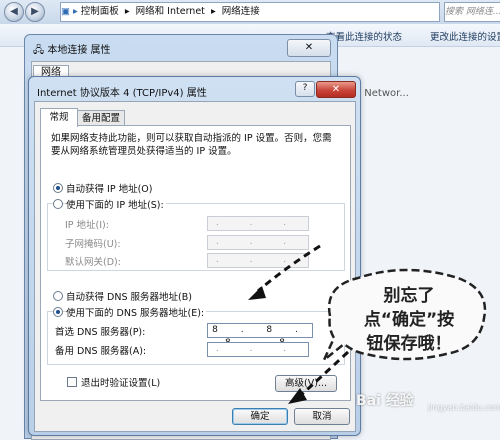 The width and height of the screenshot is (500, 440). What do you see at coordinates (409, 296) in the screenshot?
I see `annotation-line: 别忘了` at bounding box center [409, 296].